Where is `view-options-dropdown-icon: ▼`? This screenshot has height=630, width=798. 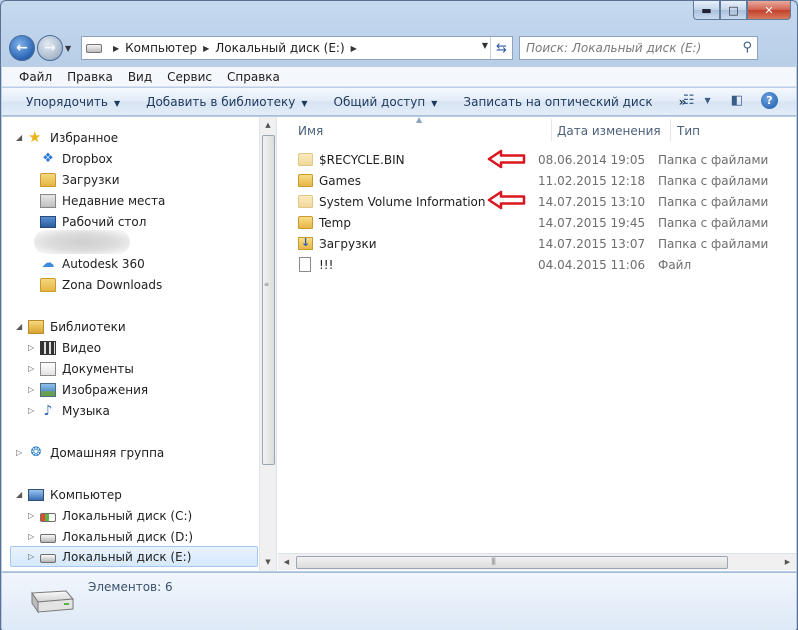
view-options-dropdown-icon: ▼ is located at coordinates (708, 100).